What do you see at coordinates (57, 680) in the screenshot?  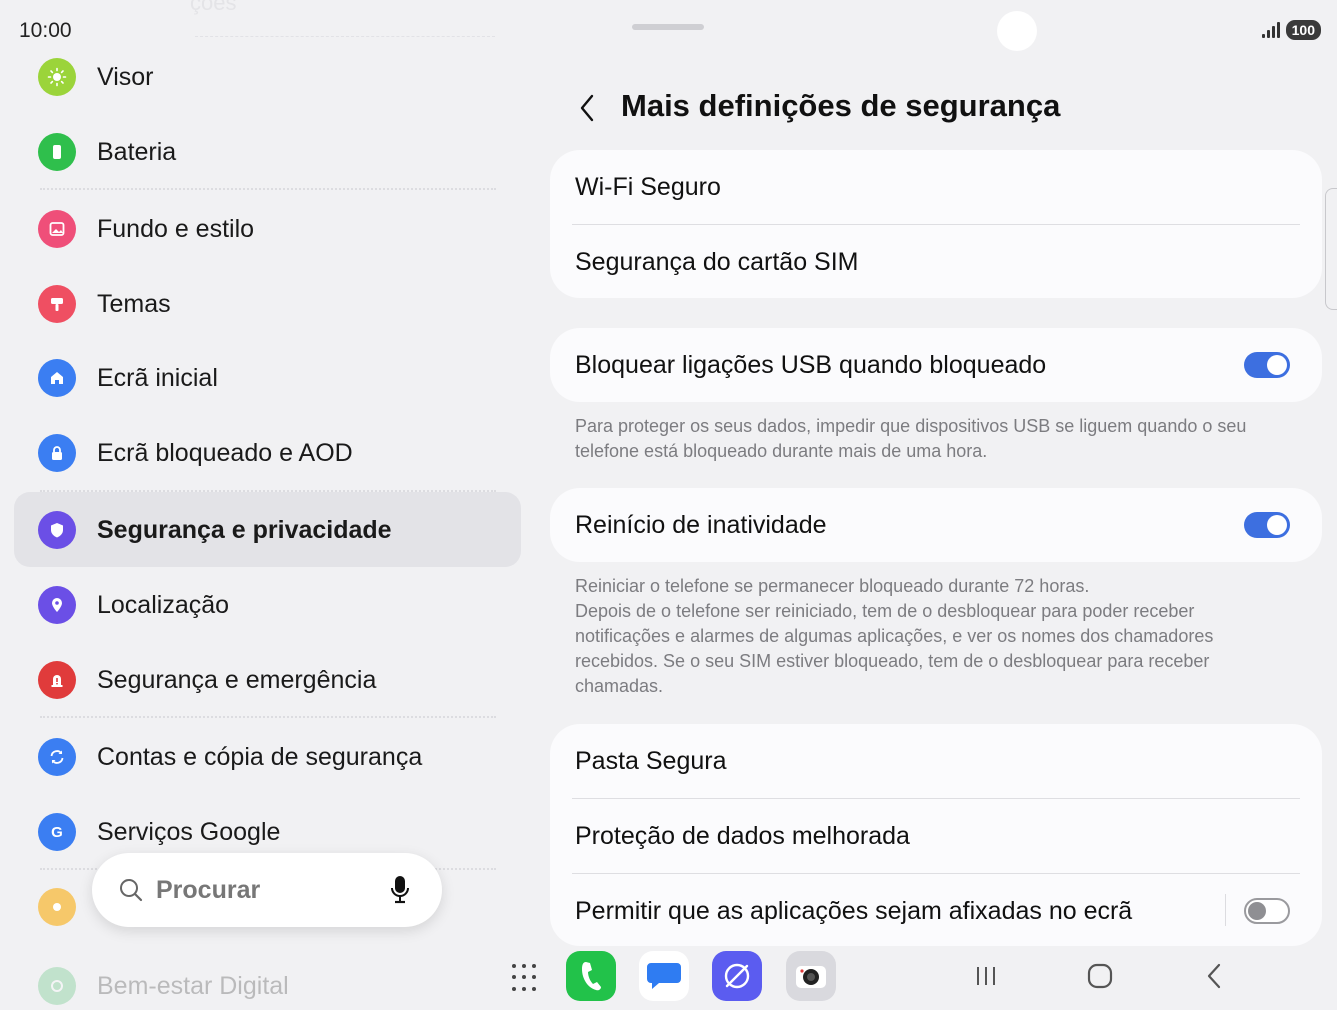 I see `emergency-icon` at bounding box center [57, 680].